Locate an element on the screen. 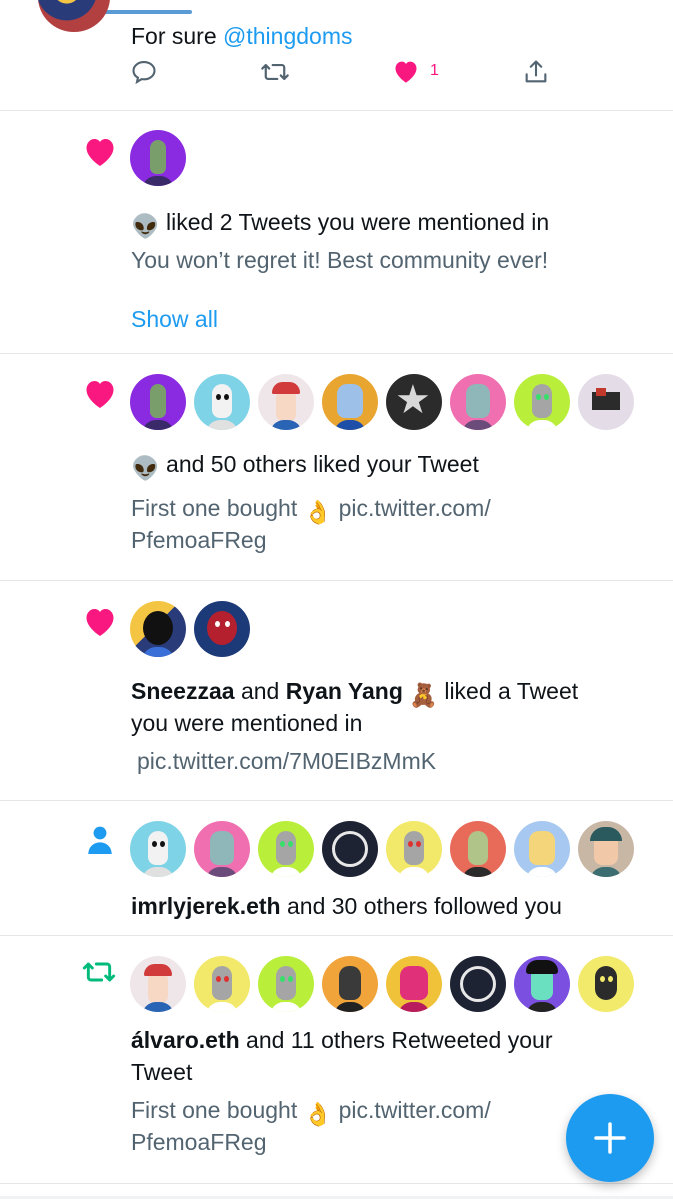 This screenshot has width=673, height=1200. notification-title: Sneezzaa and Ryan Yang 🧸 liked a Tweet is located at coordinates (354, 693).